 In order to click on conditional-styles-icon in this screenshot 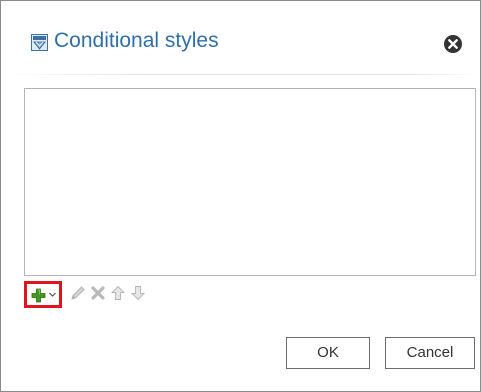, I will do `click(39, 42)`.